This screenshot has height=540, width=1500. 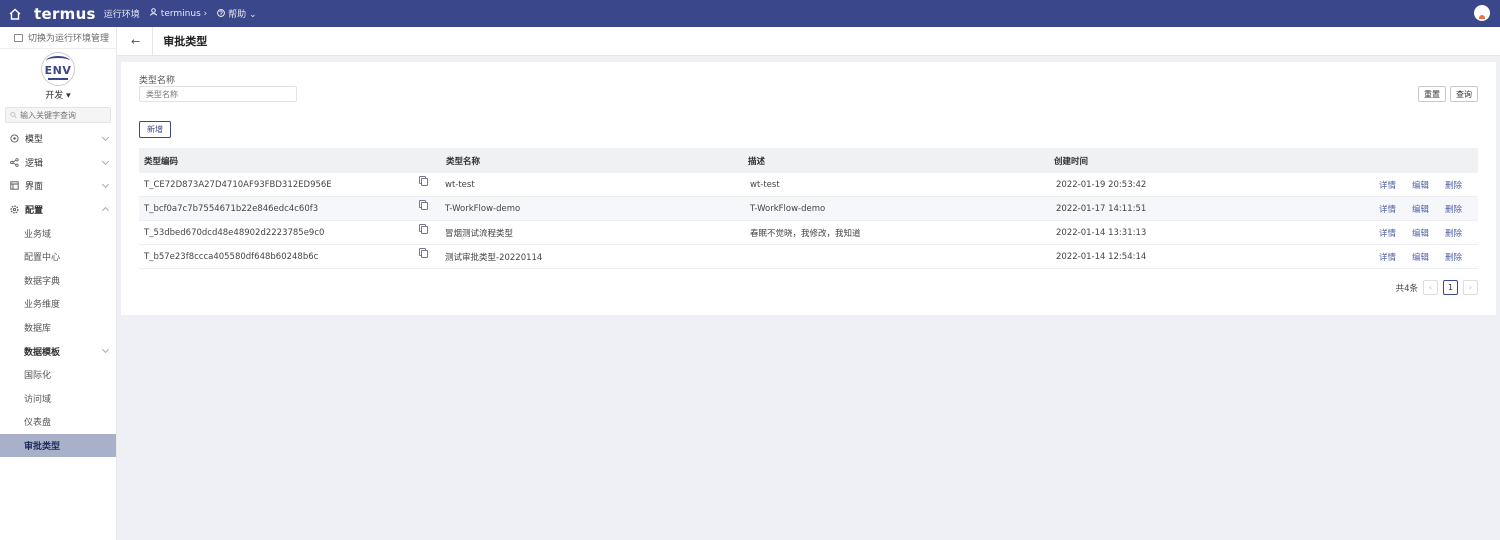 I want to click on search-icon, so click(x=13, y=115).